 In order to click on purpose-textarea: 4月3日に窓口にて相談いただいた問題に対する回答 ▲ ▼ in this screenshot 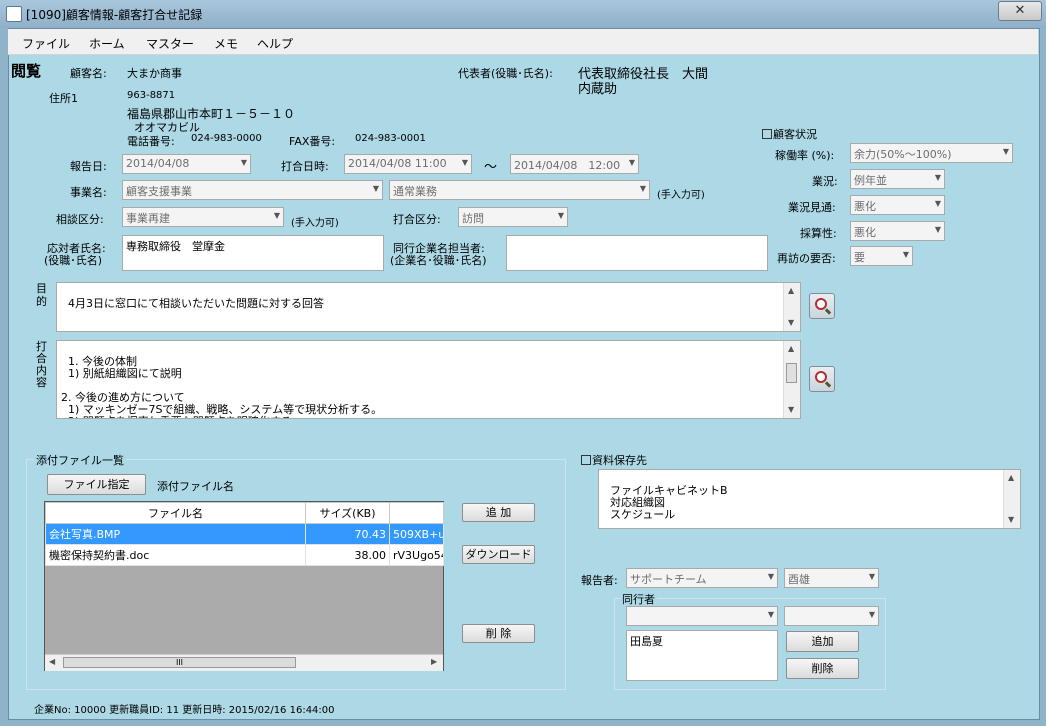, I will do `click(428, 307)`.